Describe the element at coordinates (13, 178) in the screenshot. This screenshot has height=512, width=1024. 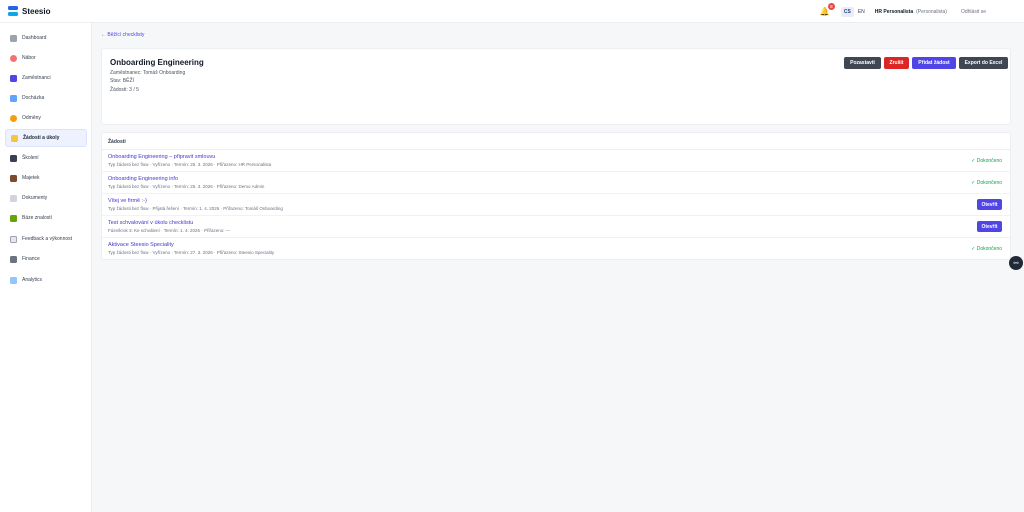
I see `briefcase-icon` at that location.